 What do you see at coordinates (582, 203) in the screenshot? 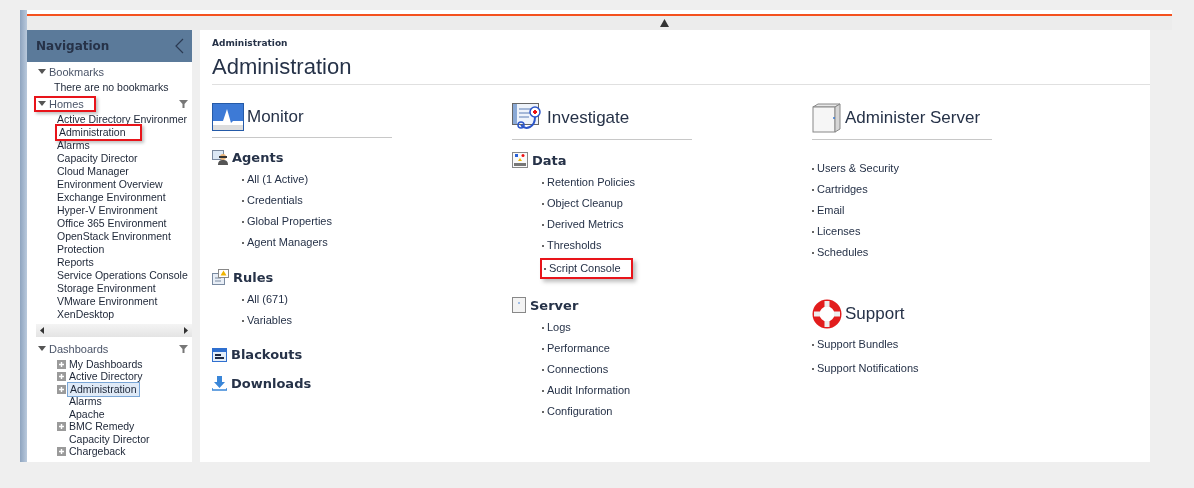
I see `menu-link: Object Cleanup` at bounding box center [582, 203].